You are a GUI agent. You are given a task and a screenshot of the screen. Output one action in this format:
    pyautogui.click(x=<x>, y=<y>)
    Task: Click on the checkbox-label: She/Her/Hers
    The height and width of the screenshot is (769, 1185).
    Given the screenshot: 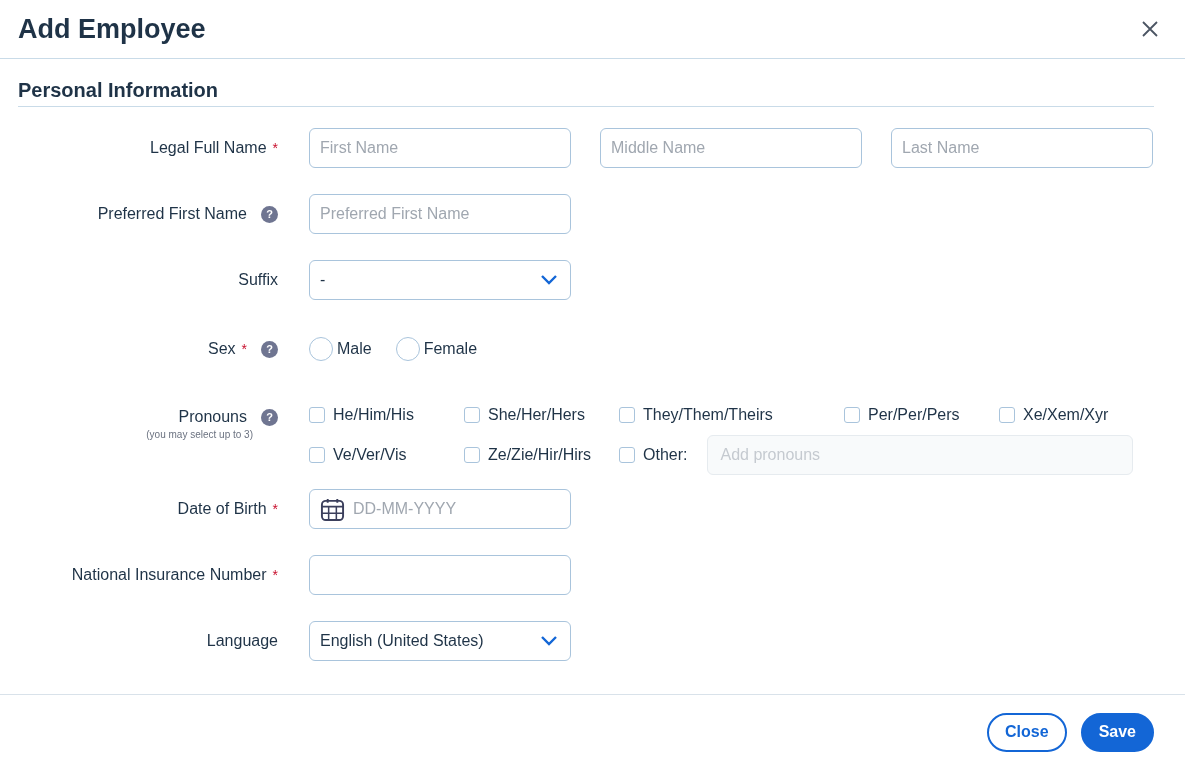 What is the action you would take?
    pyautogui.click(x=536, y=415)
    